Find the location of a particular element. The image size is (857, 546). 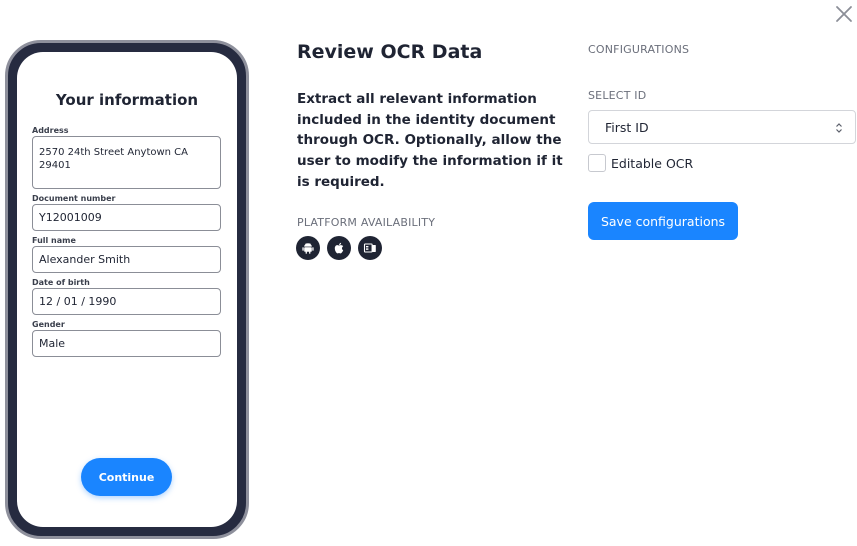

full-name-field: Alexander Smith is located at coordinates (126, 259).